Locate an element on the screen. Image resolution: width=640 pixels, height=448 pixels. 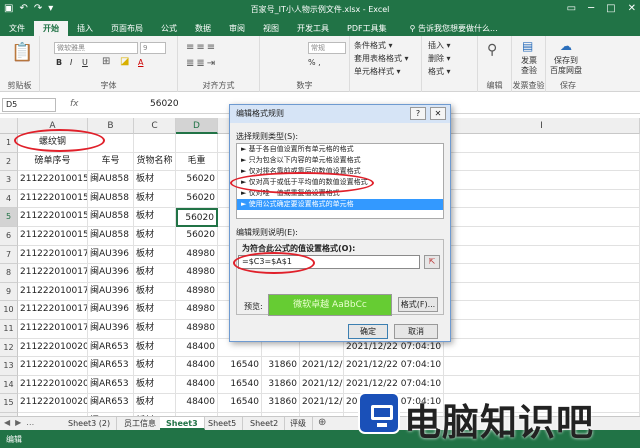
cell-c2: 货物名称 is located at coordinates (155, 162).